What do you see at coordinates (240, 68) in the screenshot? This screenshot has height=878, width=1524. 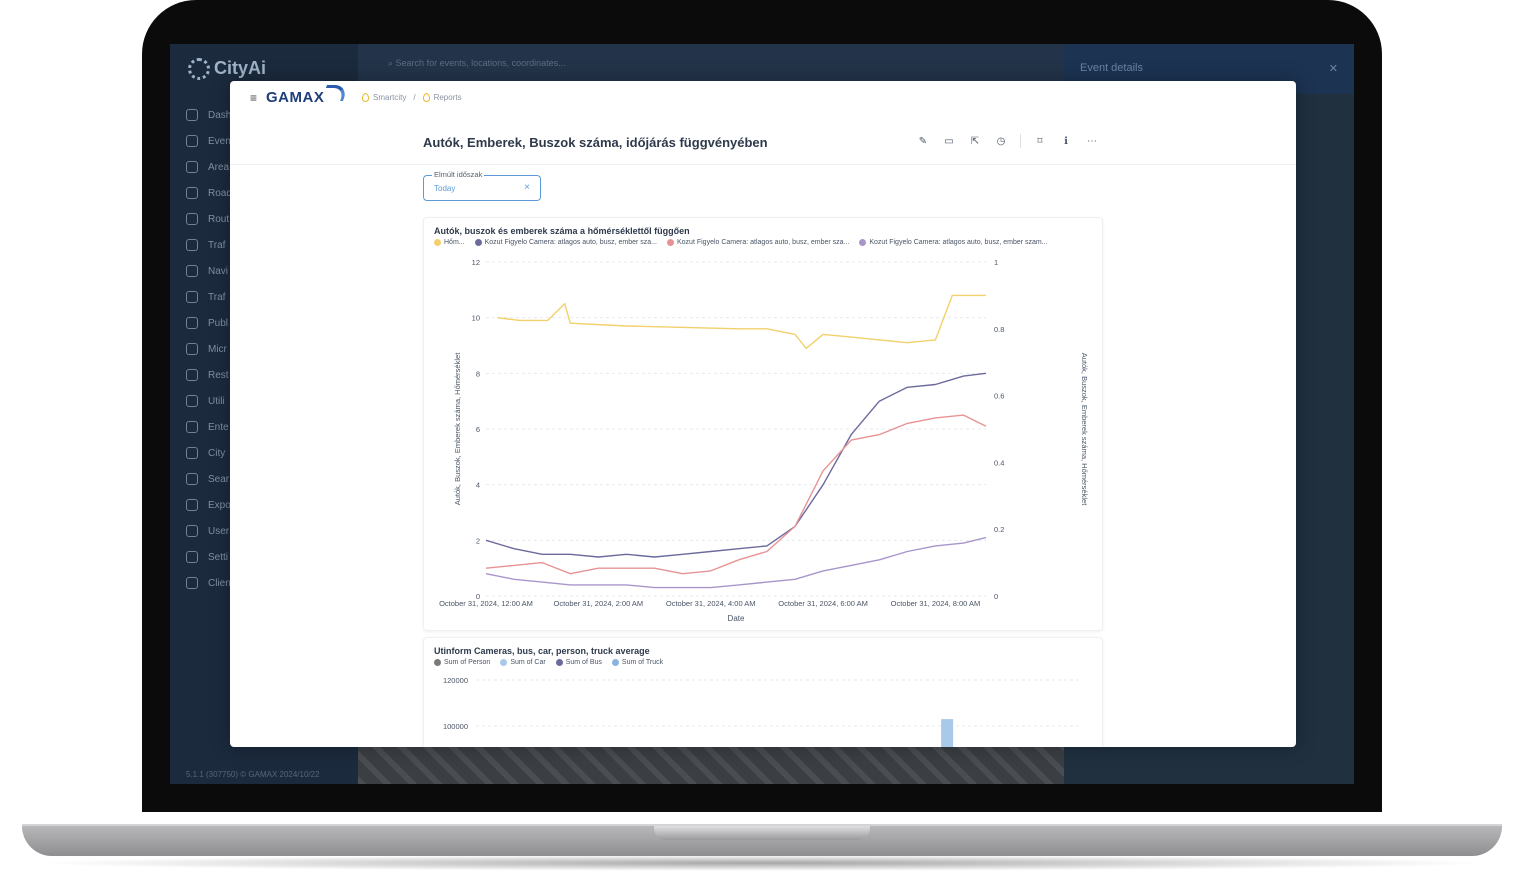 I see `background-logo-text: CityAi` at bounding box center [240, 68].